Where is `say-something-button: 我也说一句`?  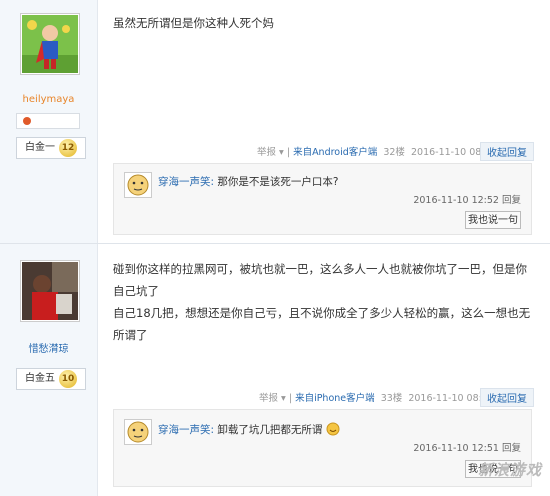 say-something-button: 我也说一句 is located at coordinates (493, 220).